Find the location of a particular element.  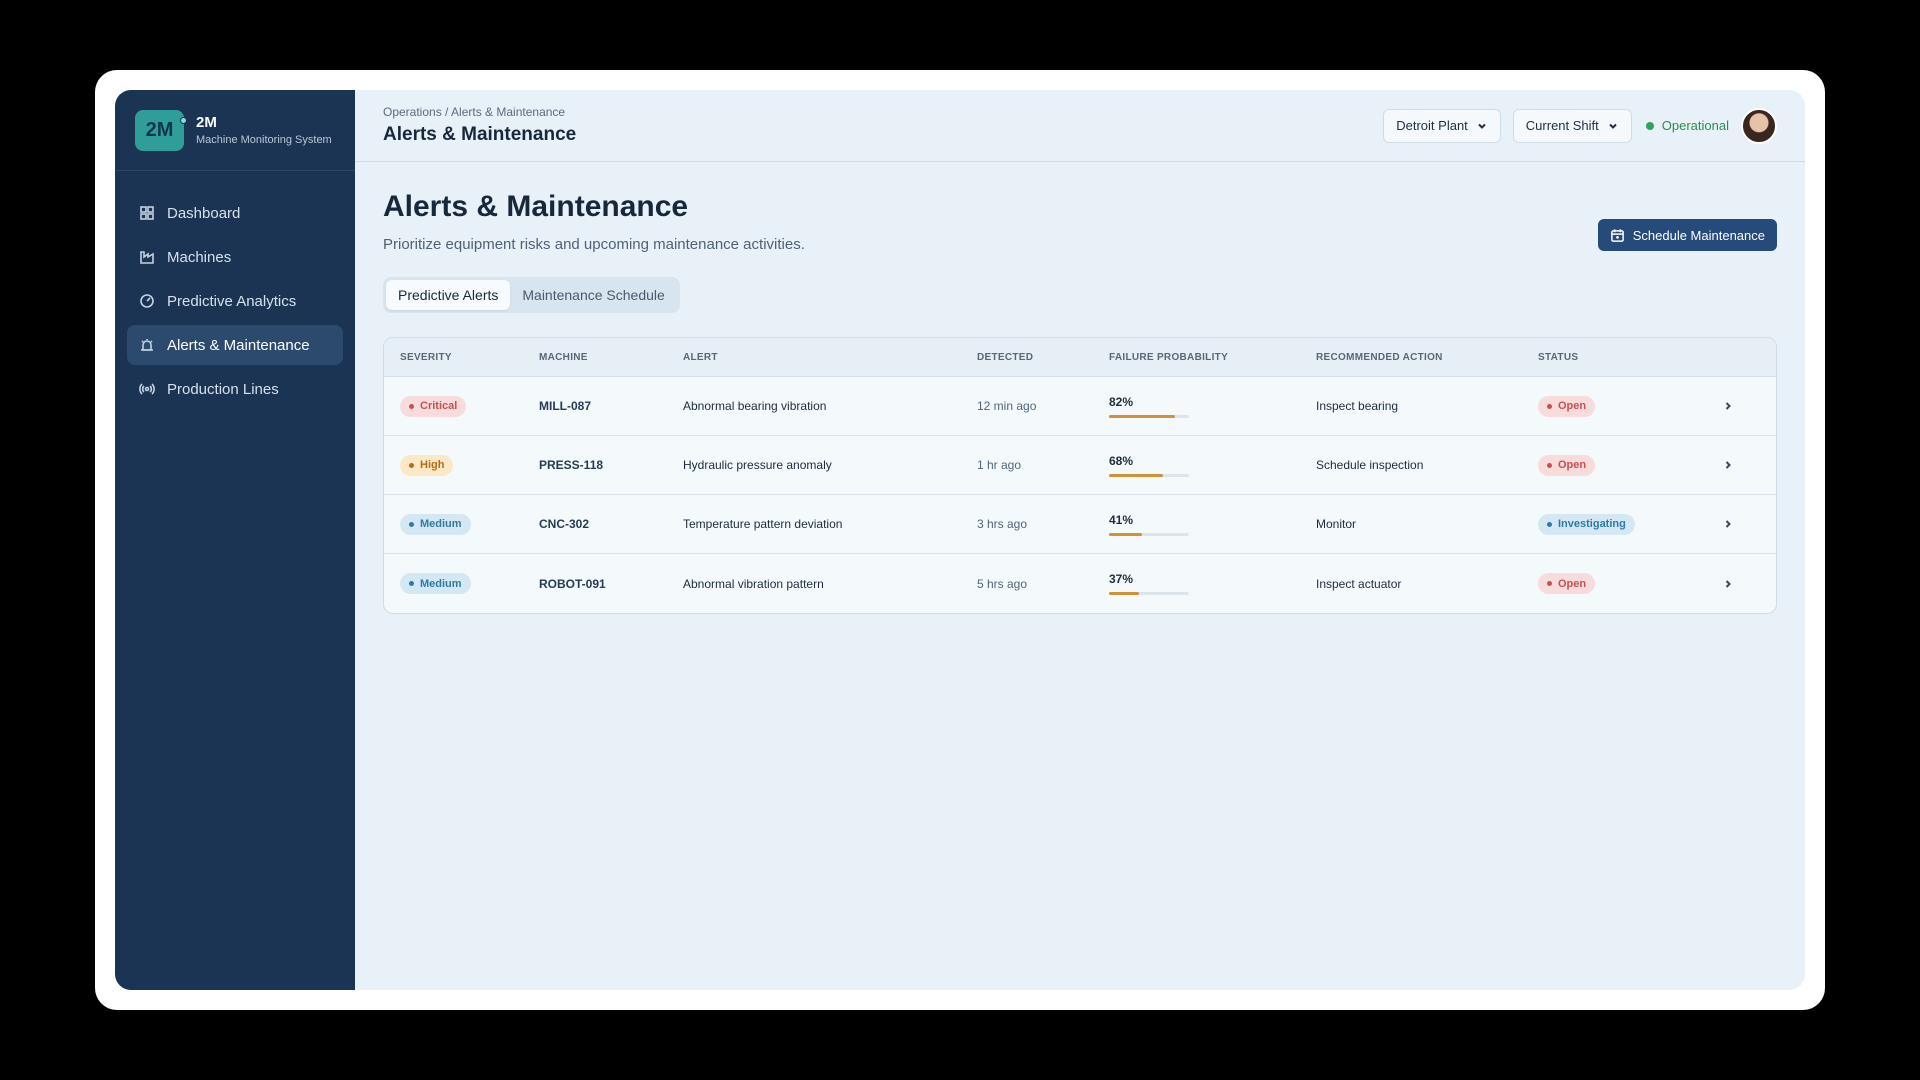

column-header-alert: ALERT is located at coordinates (700, 357).